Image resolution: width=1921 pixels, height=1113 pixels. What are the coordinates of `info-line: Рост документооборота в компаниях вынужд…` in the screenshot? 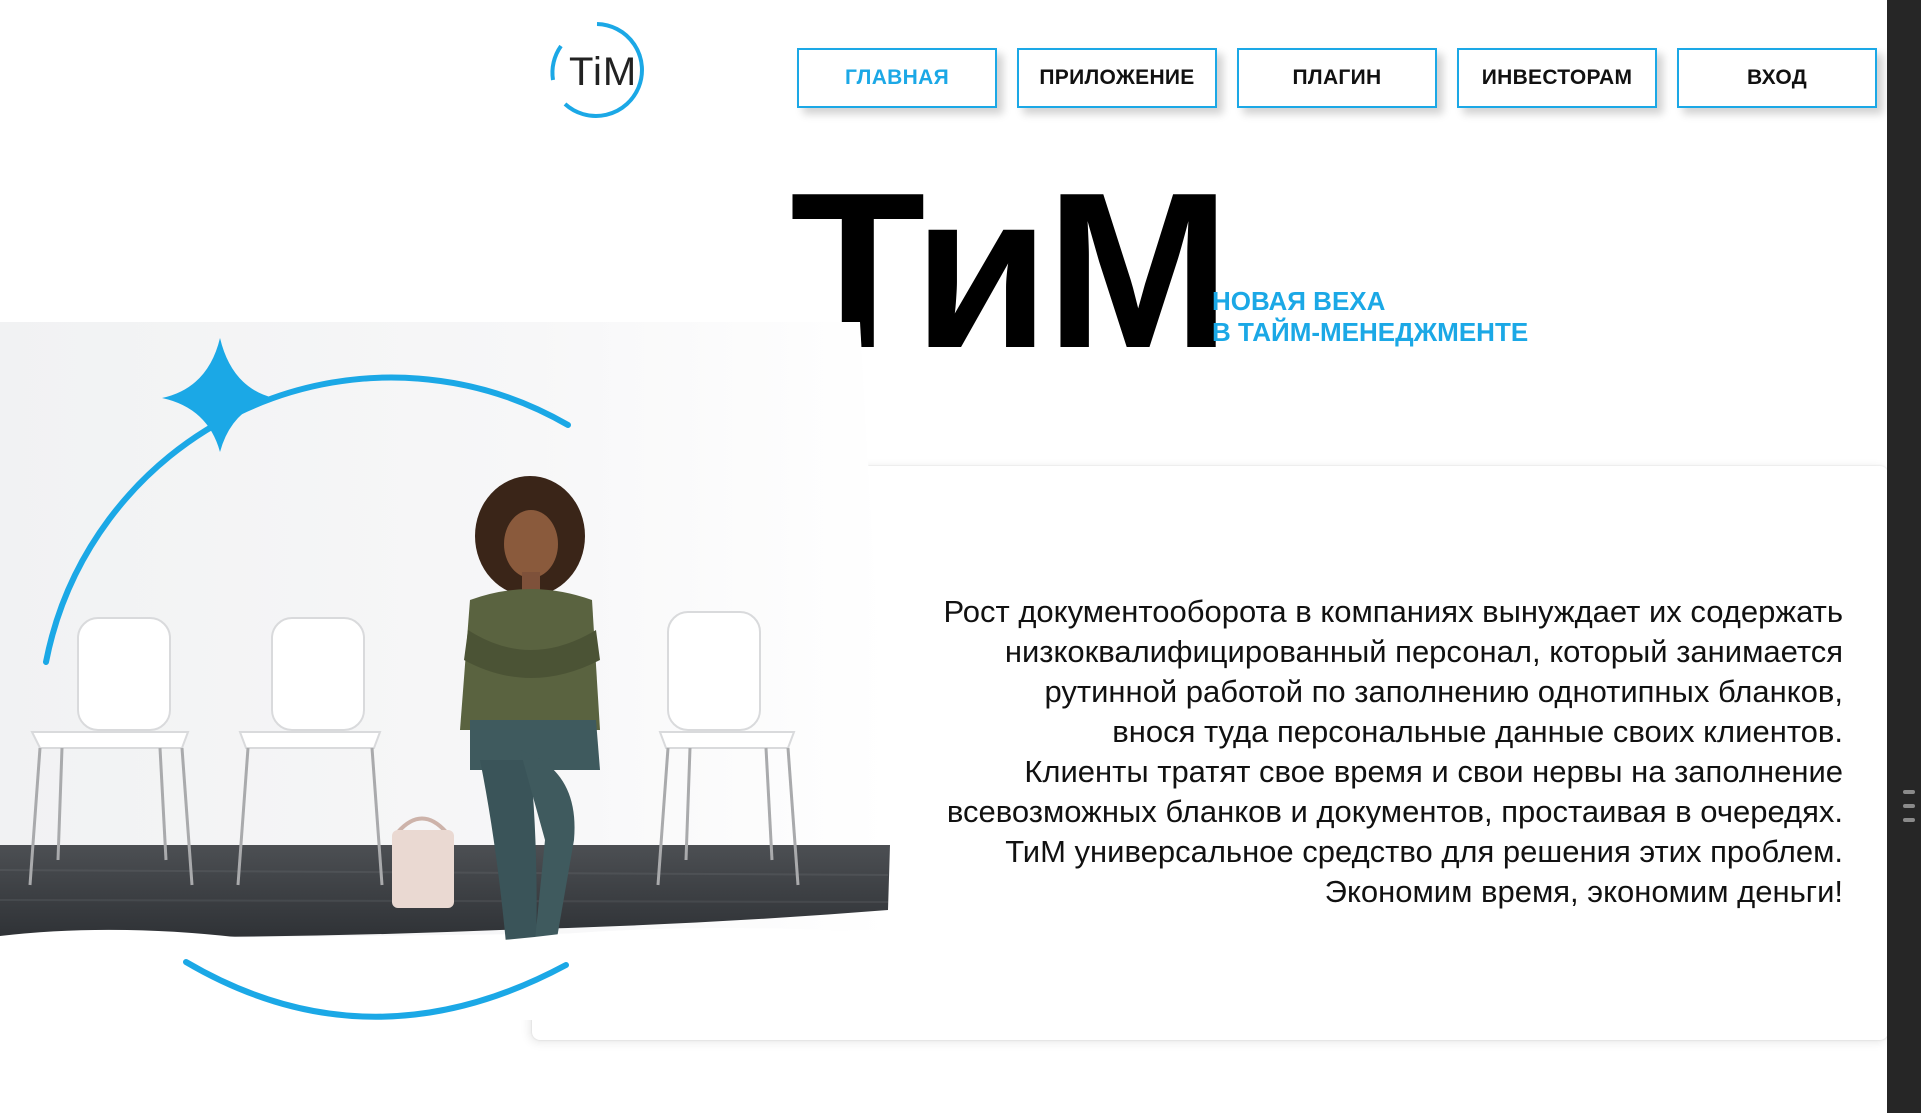 It's located at (1393, 611).